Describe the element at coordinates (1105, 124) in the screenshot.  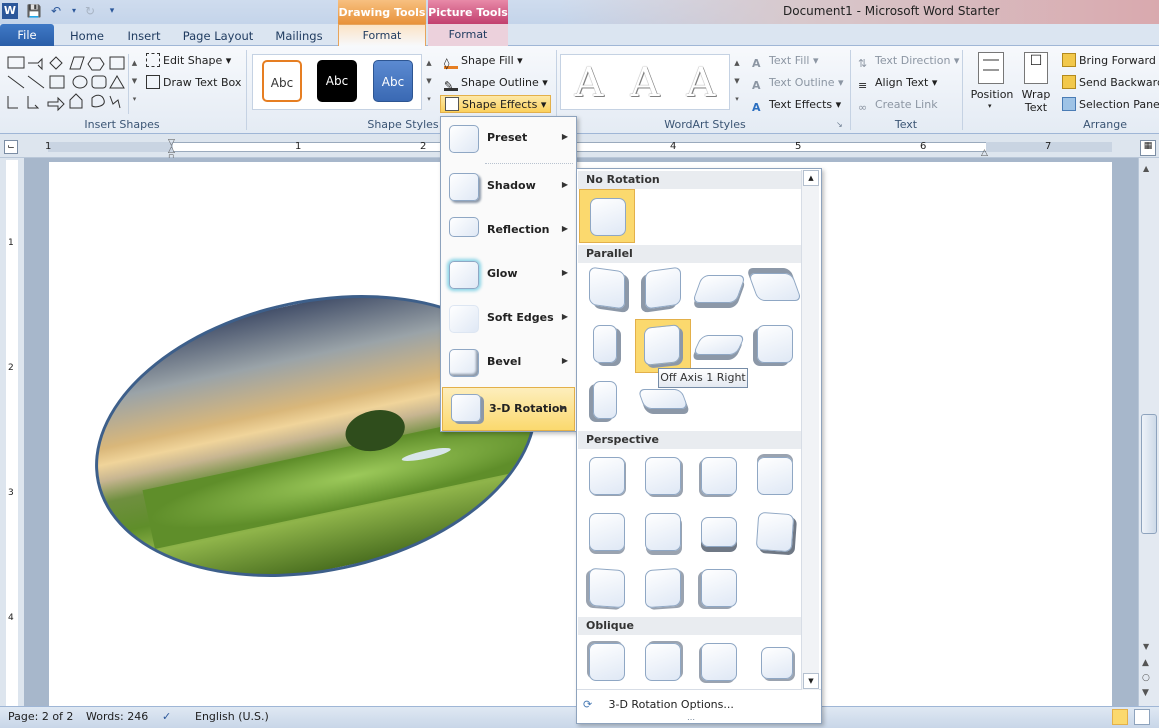
I see `arrange-group-label: Arrange` at that location.